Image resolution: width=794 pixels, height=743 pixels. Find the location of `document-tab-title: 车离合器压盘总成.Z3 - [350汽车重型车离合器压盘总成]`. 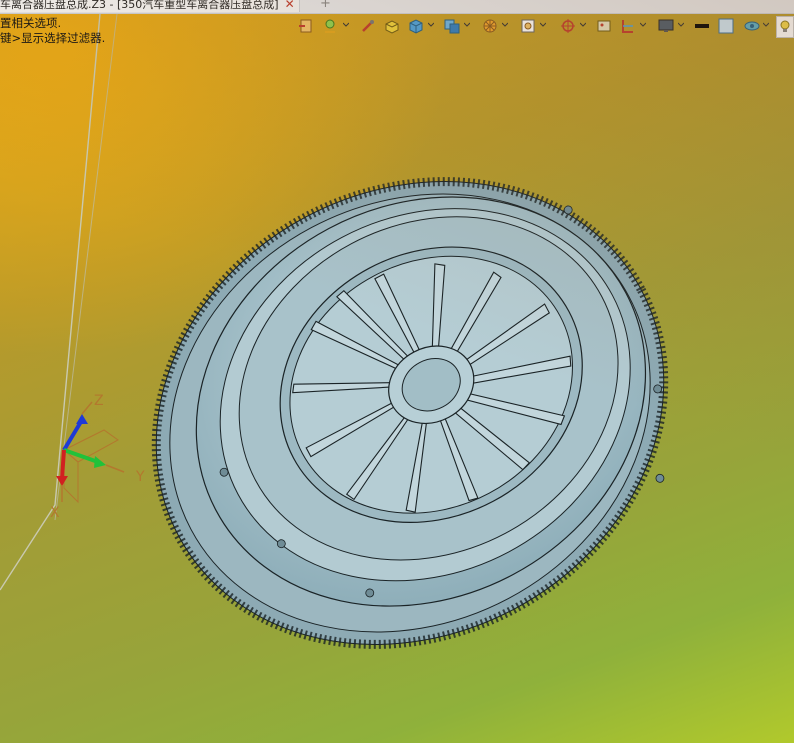

document-tab-title: 车离合器压盘总成.Z3 - [350汽车重型车离合器压盘总成] is located at coordinates (139, 5).